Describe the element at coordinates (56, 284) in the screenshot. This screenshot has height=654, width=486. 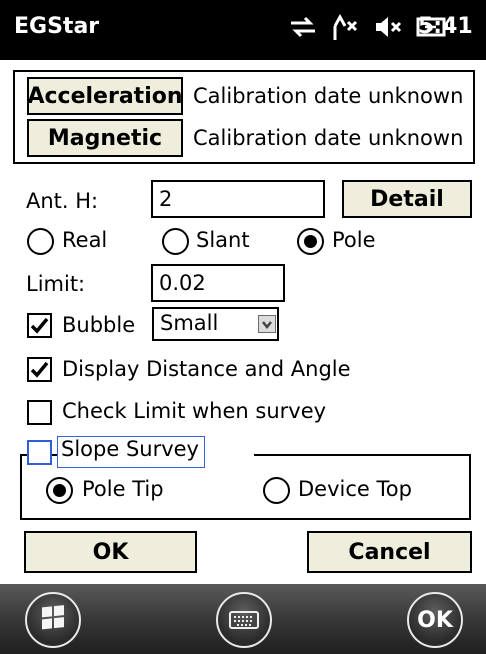
I see `limit-label: Limit:` at that location.